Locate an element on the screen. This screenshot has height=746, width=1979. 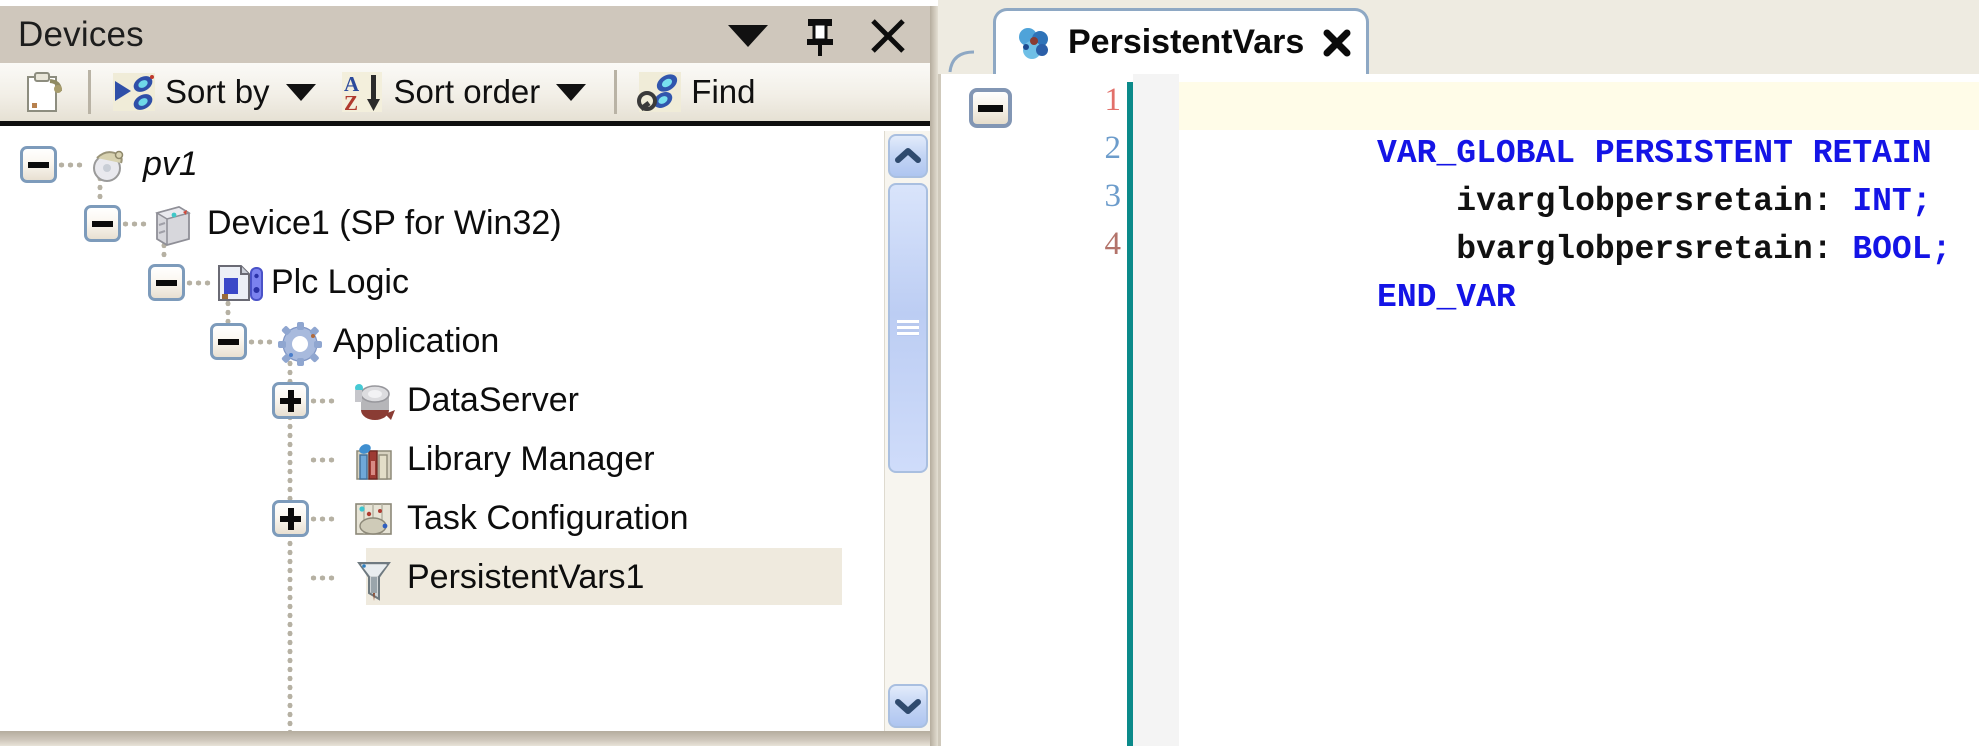
clipboard-new-icon is located at coordinates (45, 92).